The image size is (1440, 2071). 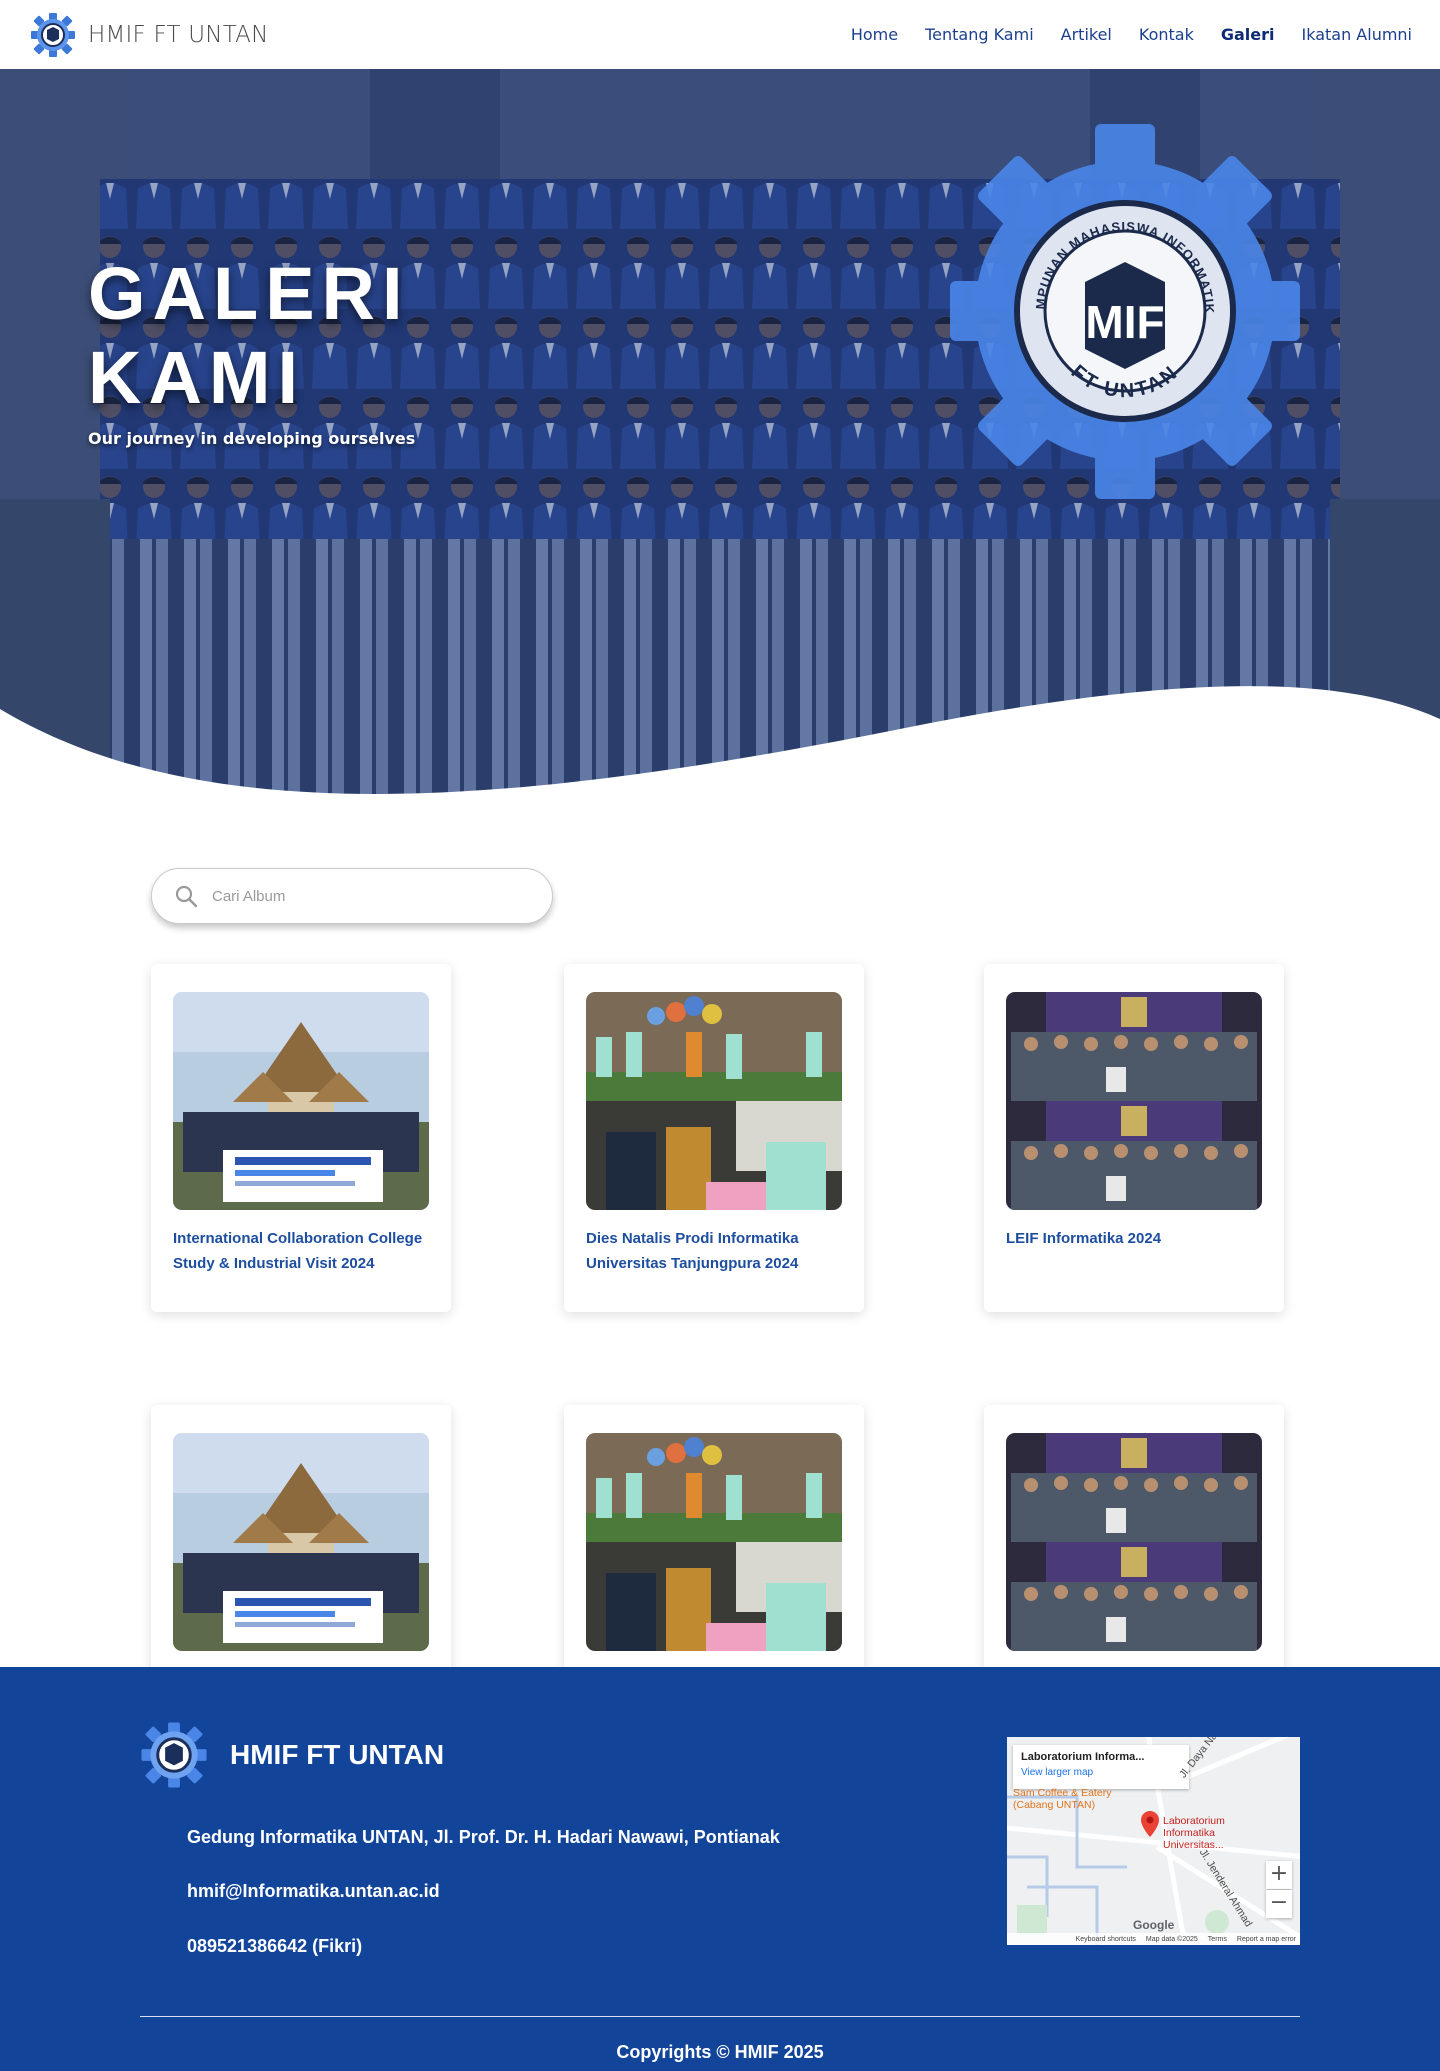 What do you see at coordinates (720, 2016) in the screenshot?
I see `footer-divider` at bounding box center [720, 2016].